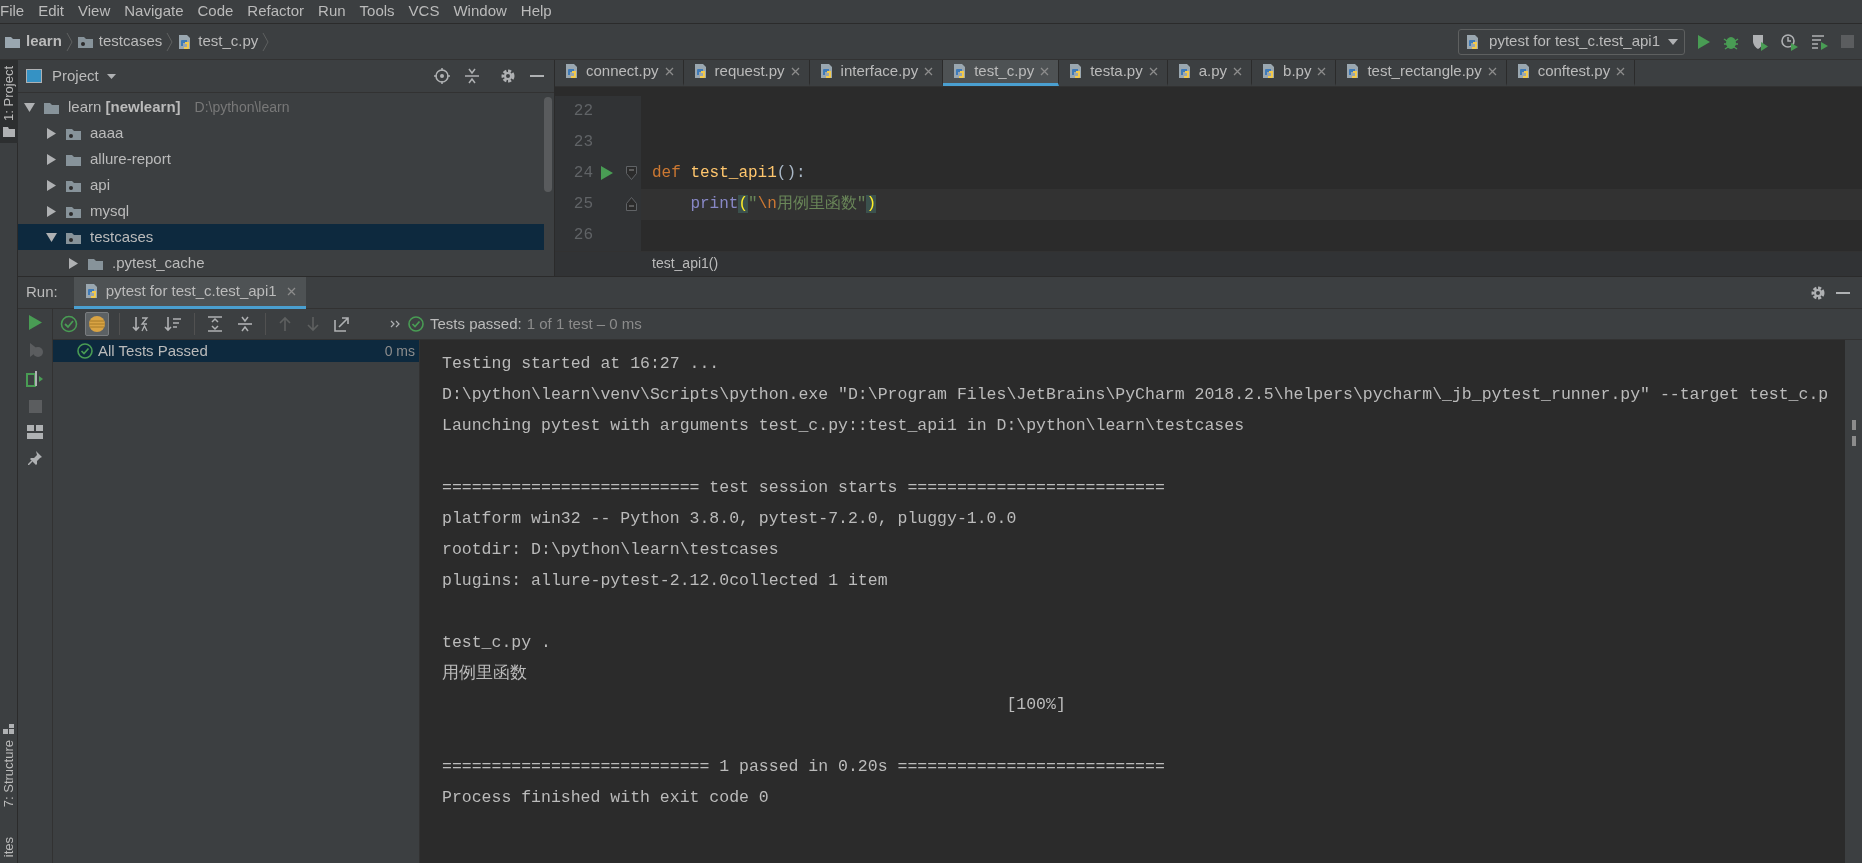  Describe the element at coordinates (35, 432) in the screenshot. I see `layout-icon` at that location.